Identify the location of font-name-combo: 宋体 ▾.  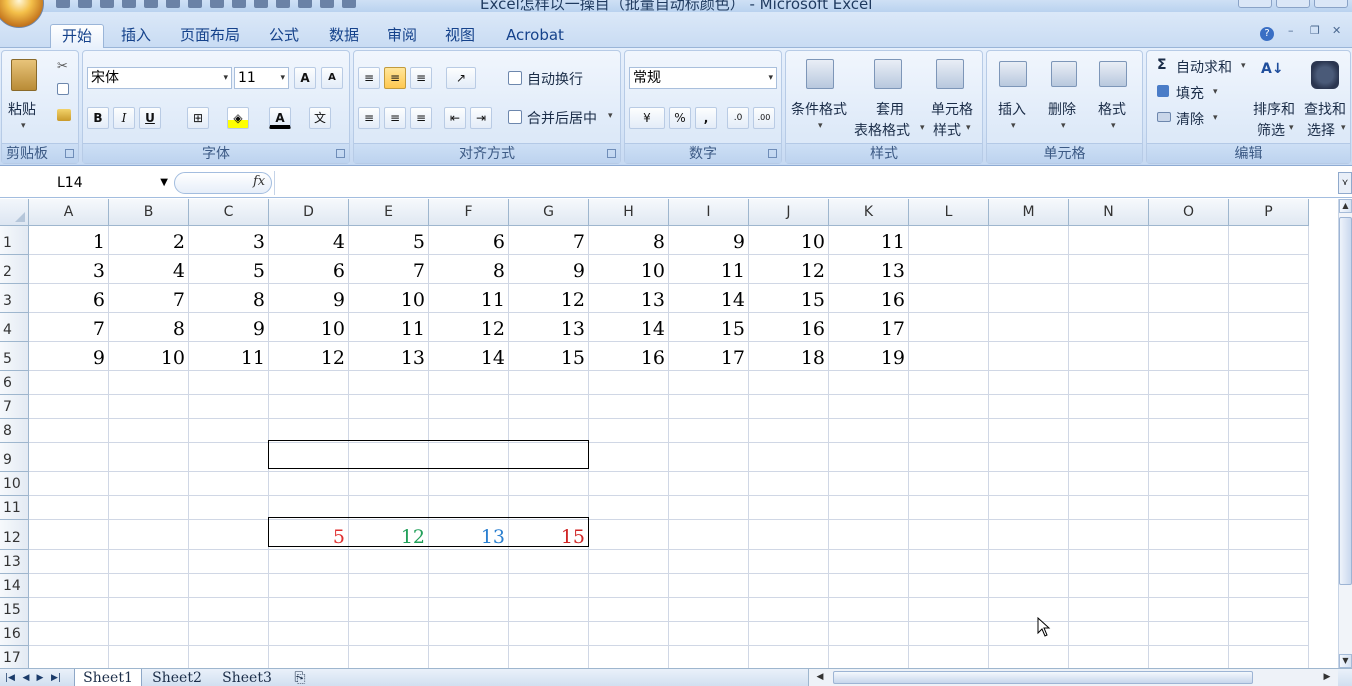
(159, 78).